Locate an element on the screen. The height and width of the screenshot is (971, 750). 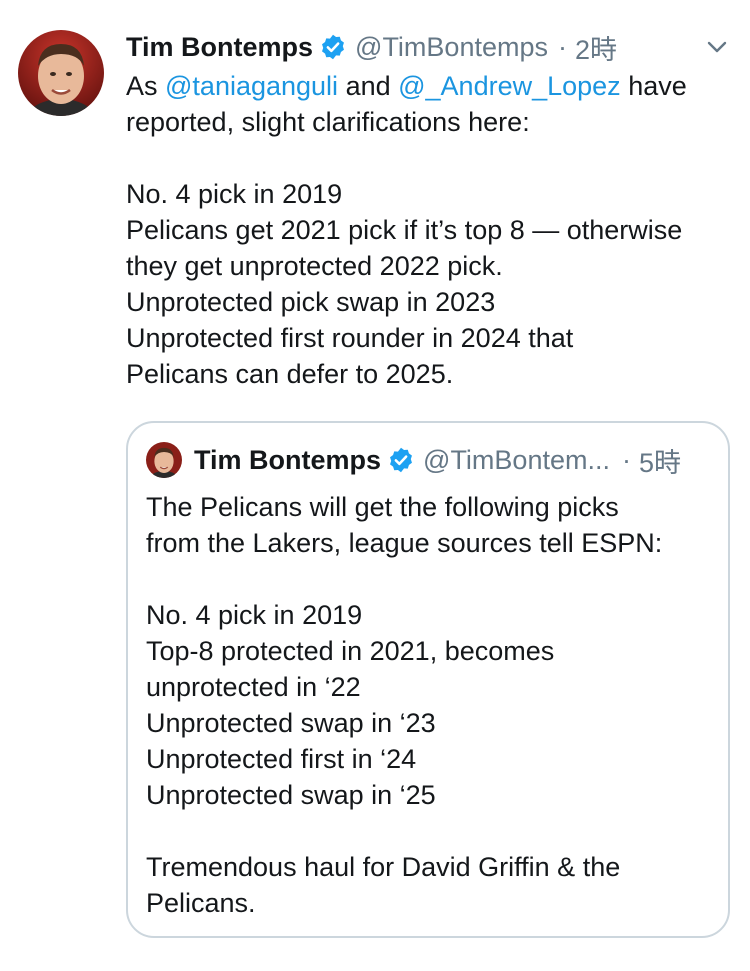
tweet-text-line: As @taniaganguli and @_Andrew_Lopez have is located at coordinates (406, 86).